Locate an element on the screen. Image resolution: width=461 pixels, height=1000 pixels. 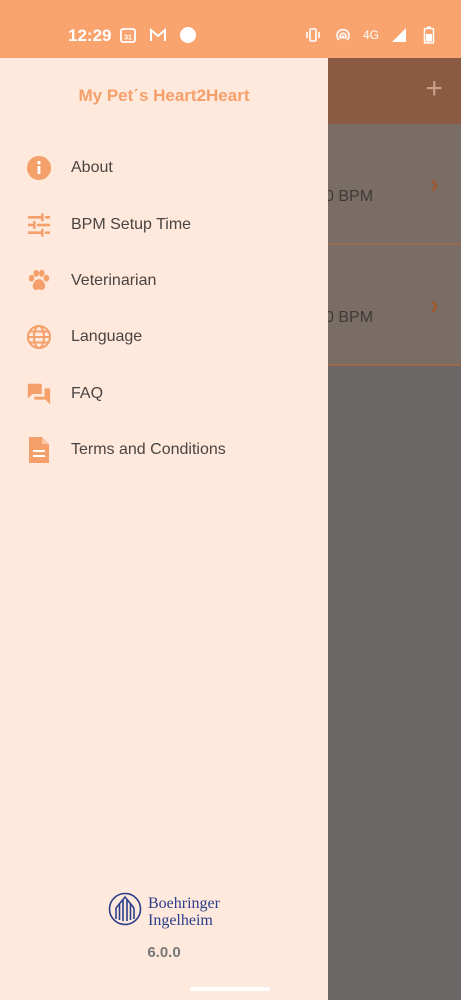
status-bar: 12:29 31 4G is located at coordinates (230, 29).